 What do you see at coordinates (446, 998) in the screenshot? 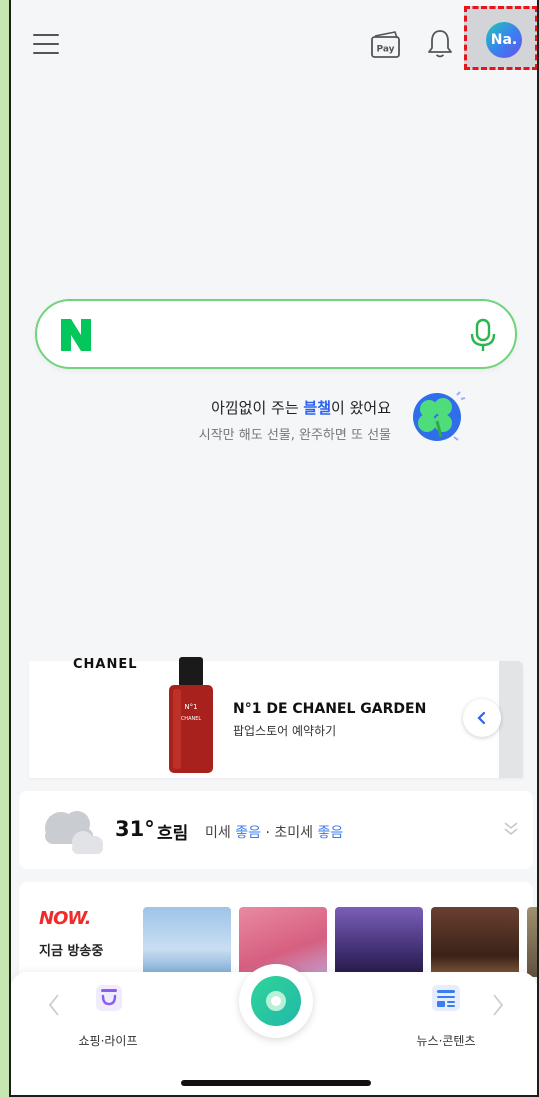
I see `news-icon` at bounding box center [446, 998].